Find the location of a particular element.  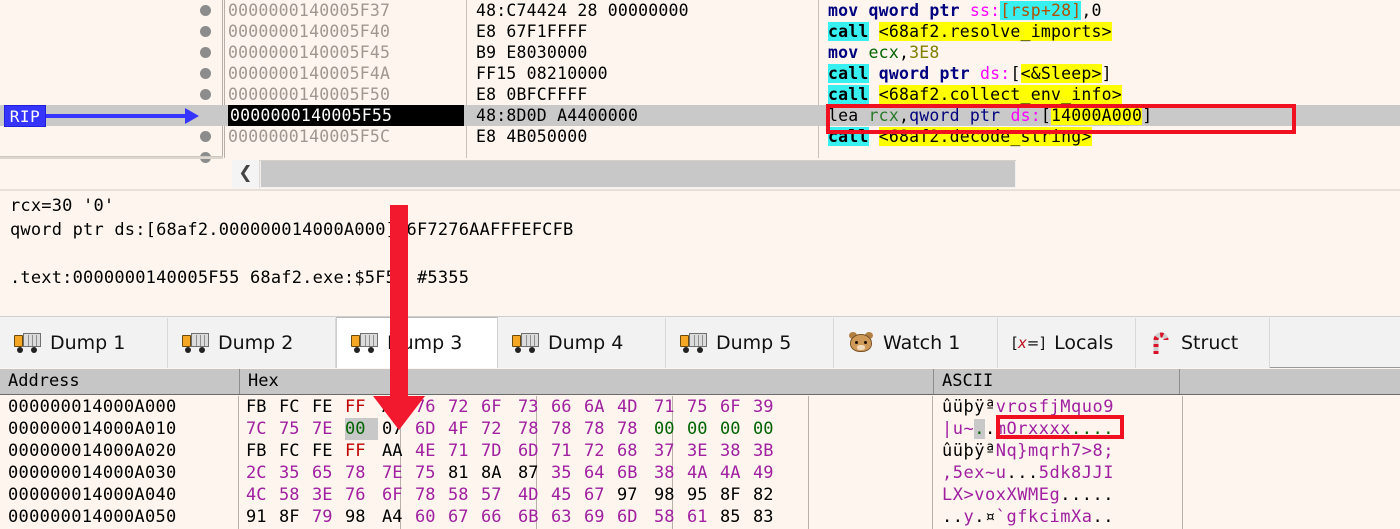

hex-byte: 49 is located at coordinates (769, 473).